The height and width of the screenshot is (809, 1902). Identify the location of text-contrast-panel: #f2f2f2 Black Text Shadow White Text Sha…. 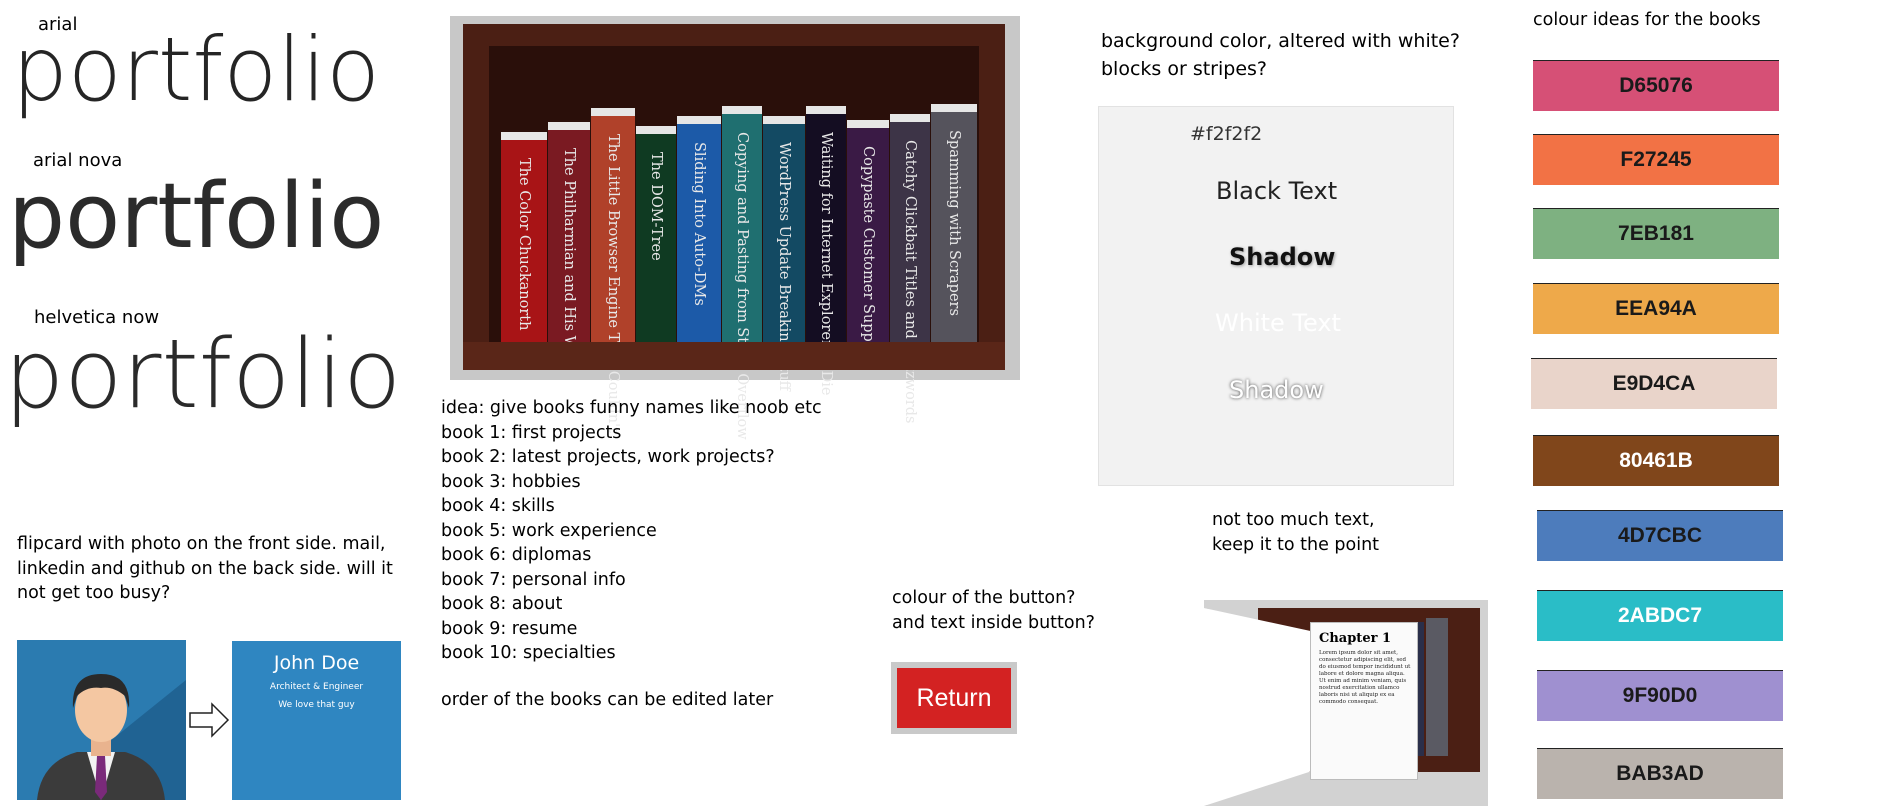
(1276, 296).